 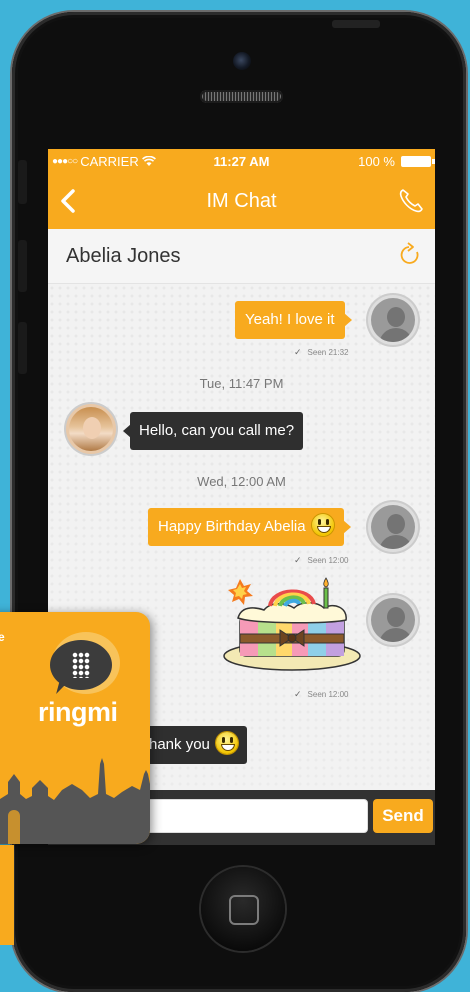 I want to click on contact-header: Abelia Jones, so click(x=241, y=256).